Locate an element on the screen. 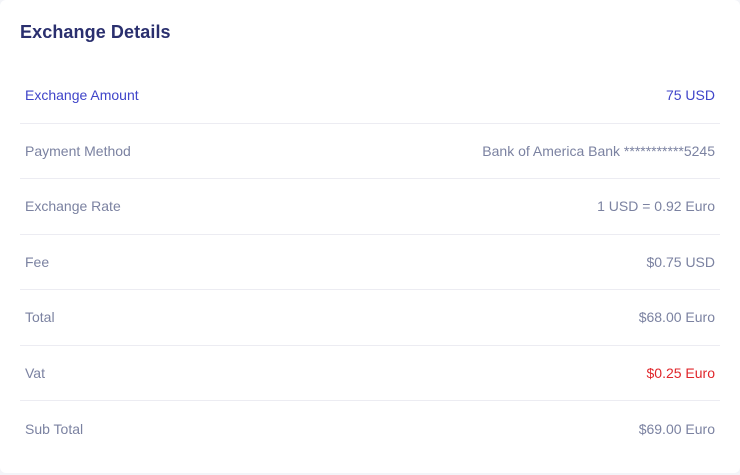  detail-row-sub-total: Sub Total $69.00 Euro is located at coordinates (370, 429).